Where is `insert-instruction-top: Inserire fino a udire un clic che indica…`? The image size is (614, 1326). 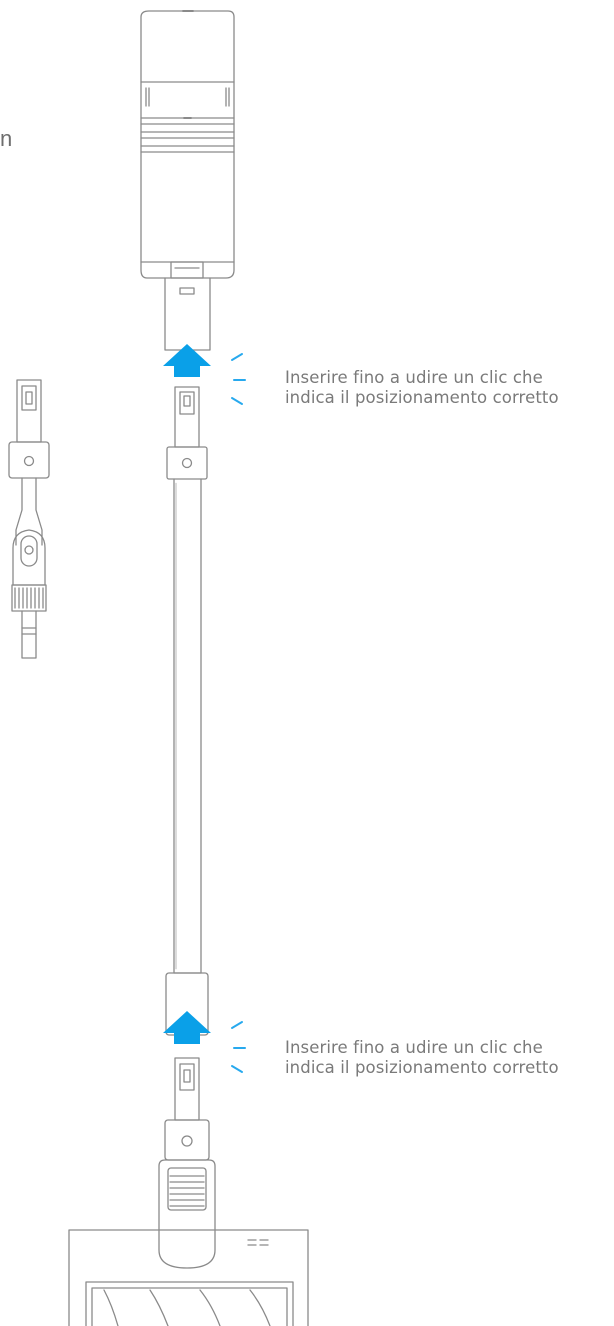 insert-instruction-top: Inserire fino a udire un clic che indica… is located at coordinates (449, 388).